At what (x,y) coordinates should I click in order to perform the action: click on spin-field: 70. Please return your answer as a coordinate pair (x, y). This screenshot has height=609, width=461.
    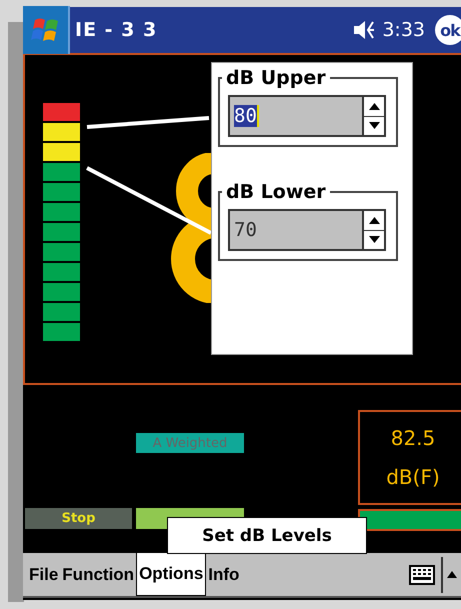
    Looking at the image, I should click on (307, 230).